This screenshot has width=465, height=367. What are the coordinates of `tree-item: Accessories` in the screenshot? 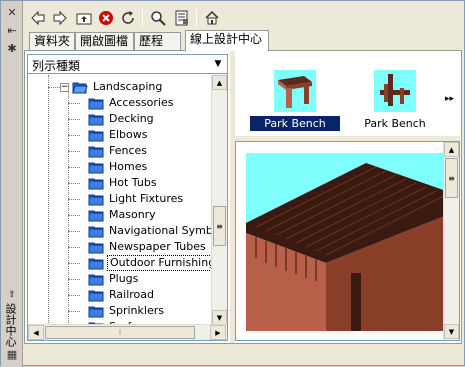 It's located at (131, 103).